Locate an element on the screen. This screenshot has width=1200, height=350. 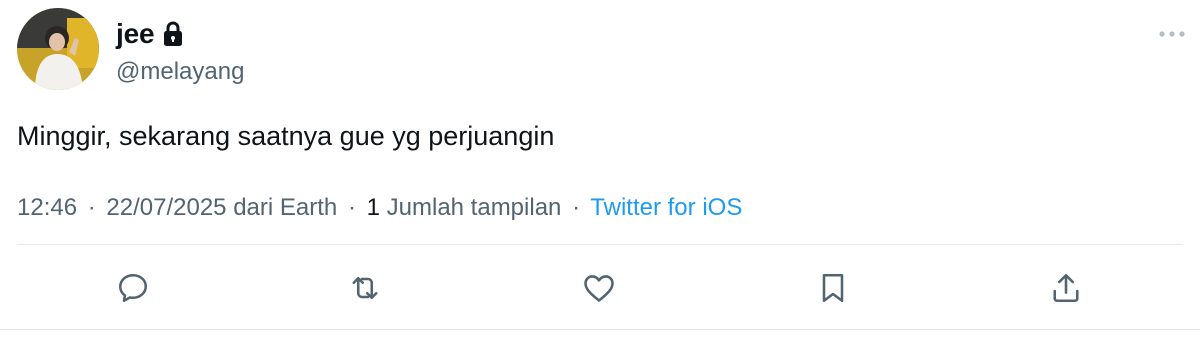
share-upload-icon is located at coordinates (1066, 288).